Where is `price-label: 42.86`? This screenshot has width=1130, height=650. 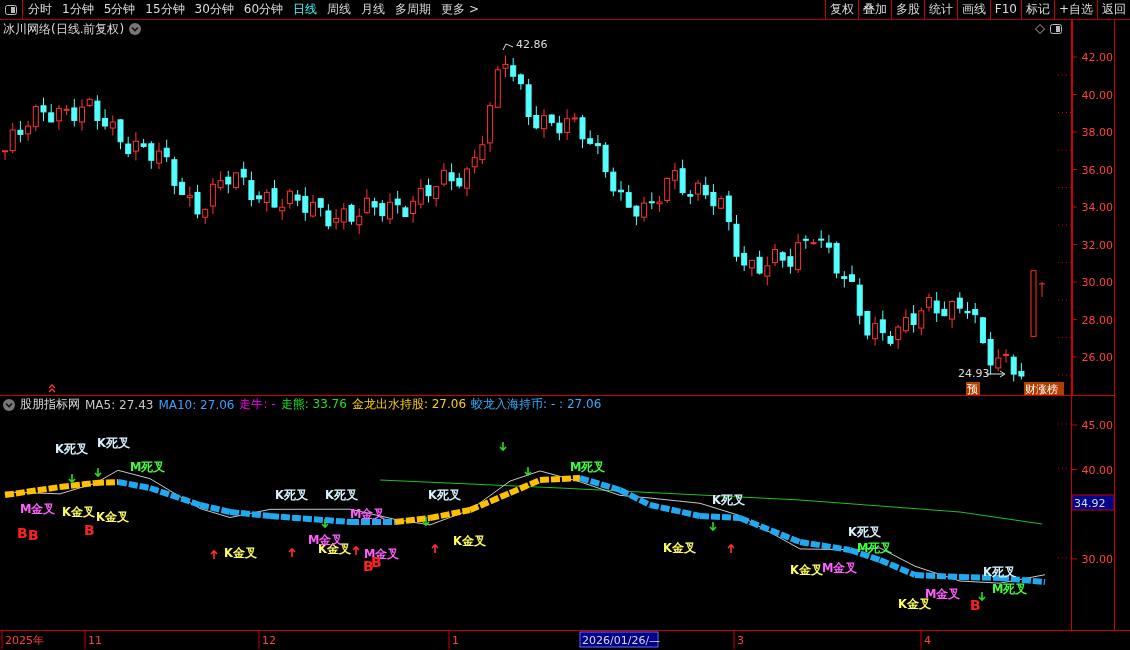 price-label: 42.86 is located at coordinates (532, 44).